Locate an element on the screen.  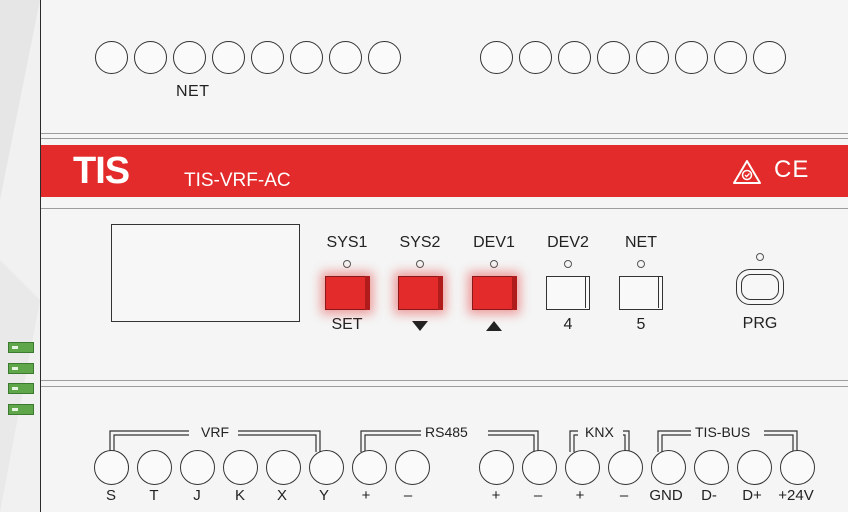
net-port-label: NET is located at coordinates (193, 91).